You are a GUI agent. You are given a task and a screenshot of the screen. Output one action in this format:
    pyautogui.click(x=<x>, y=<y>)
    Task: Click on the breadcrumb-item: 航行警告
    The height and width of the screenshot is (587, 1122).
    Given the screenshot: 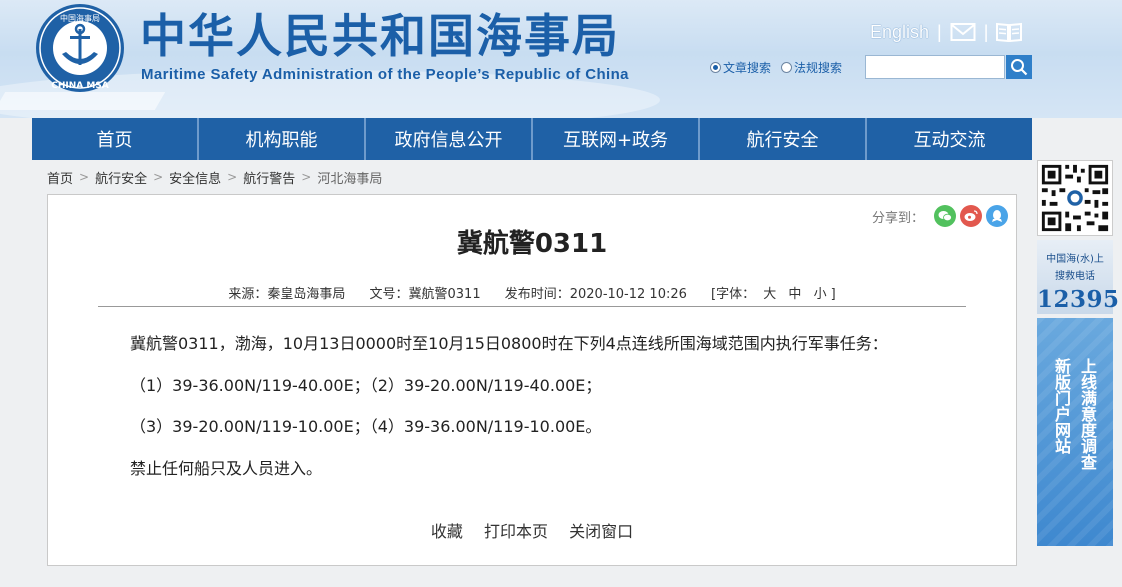 What is the action you would take?
    pyautogui.click(x=269, y=177)
    